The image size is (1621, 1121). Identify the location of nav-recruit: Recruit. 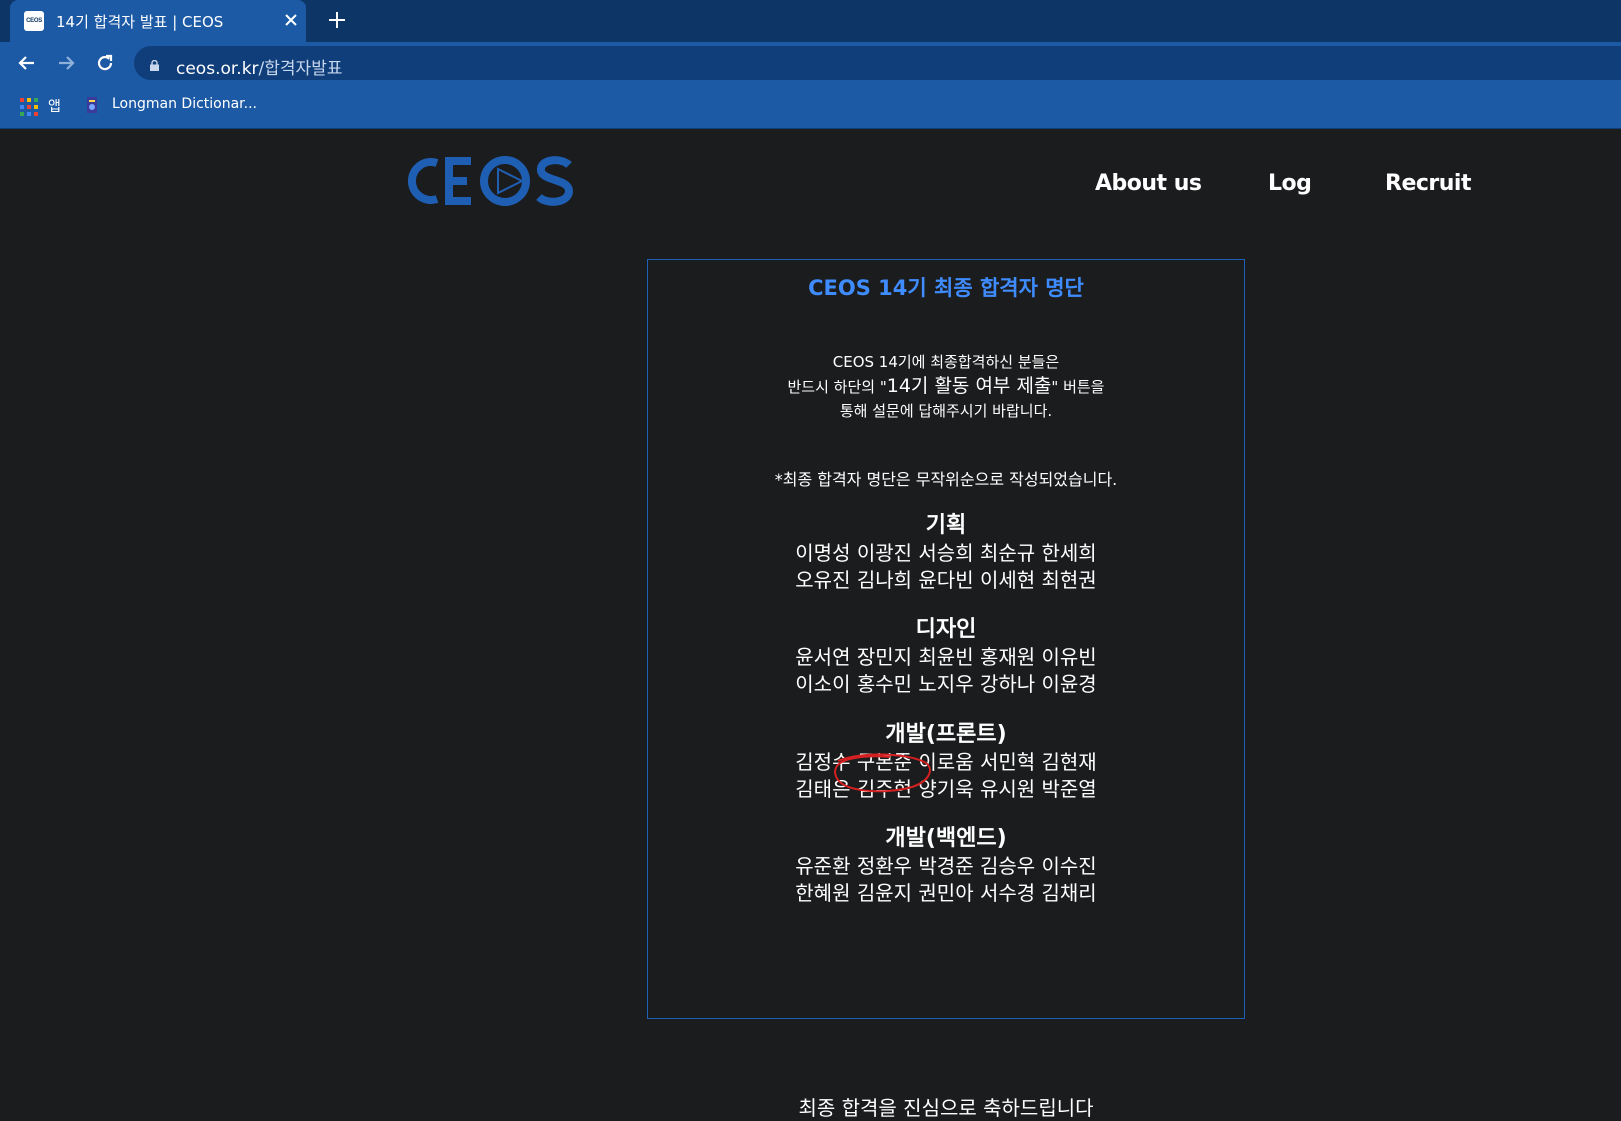
(1428, 183).